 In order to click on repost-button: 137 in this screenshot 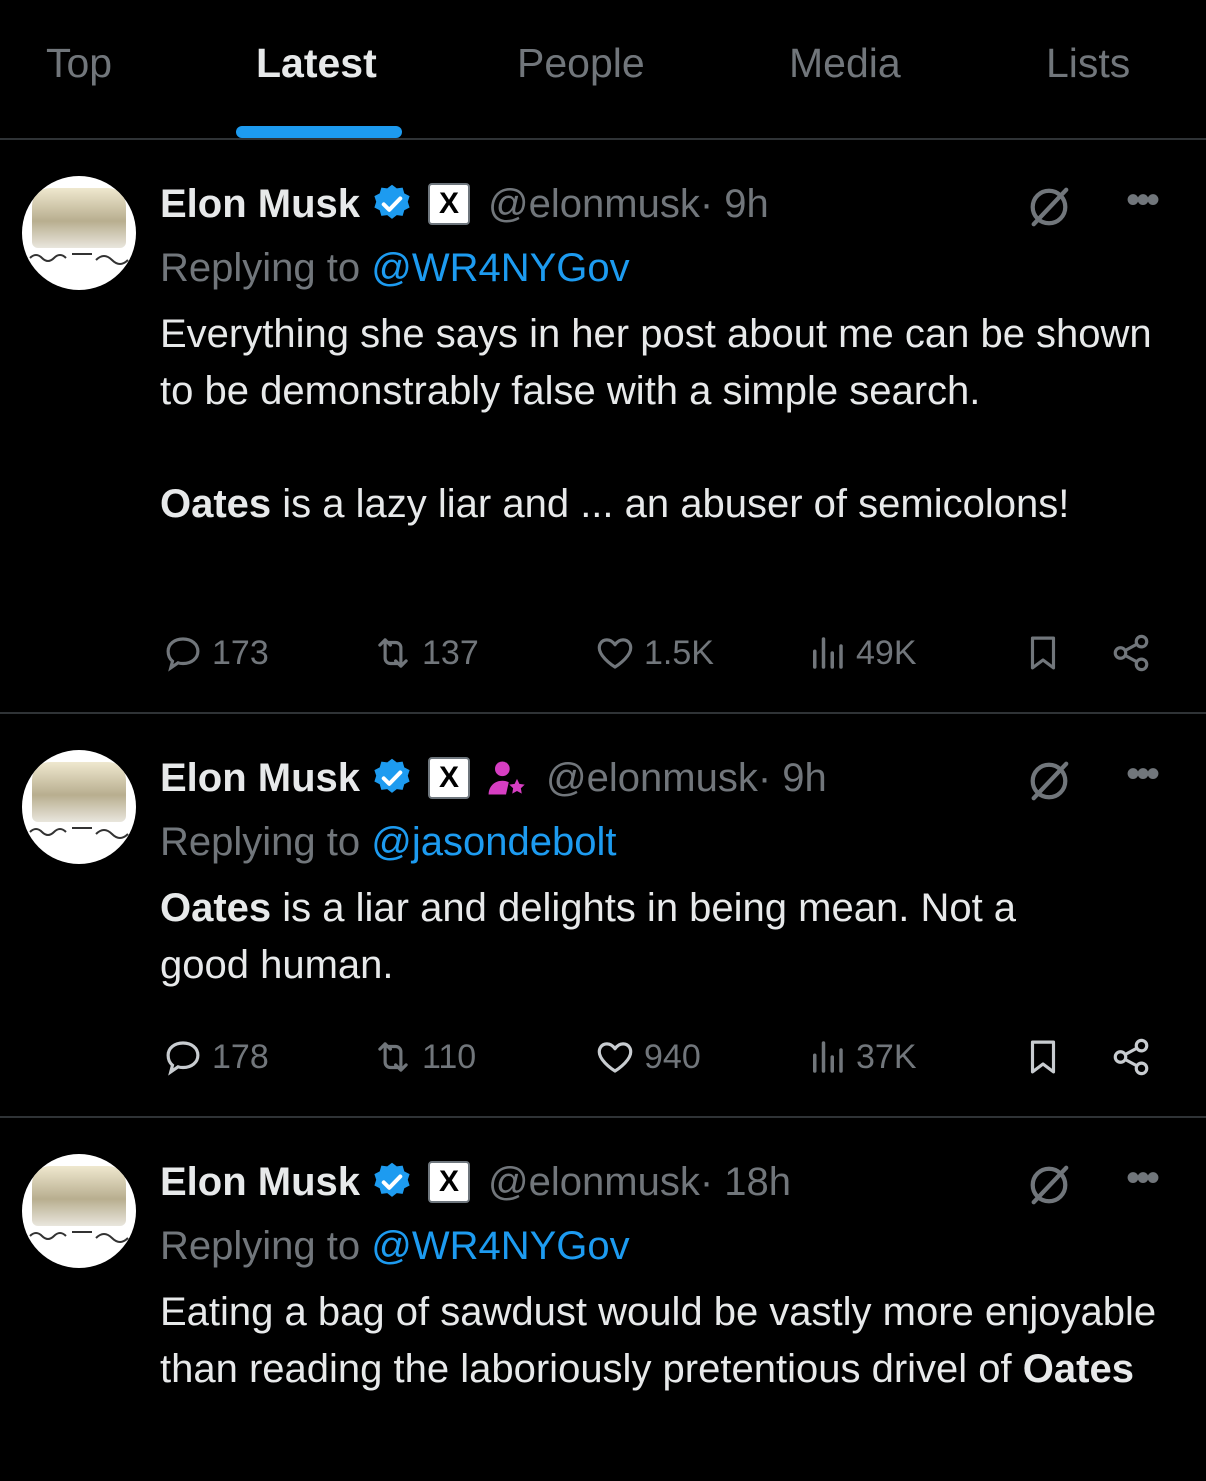, I will do `click(425, 653)`.